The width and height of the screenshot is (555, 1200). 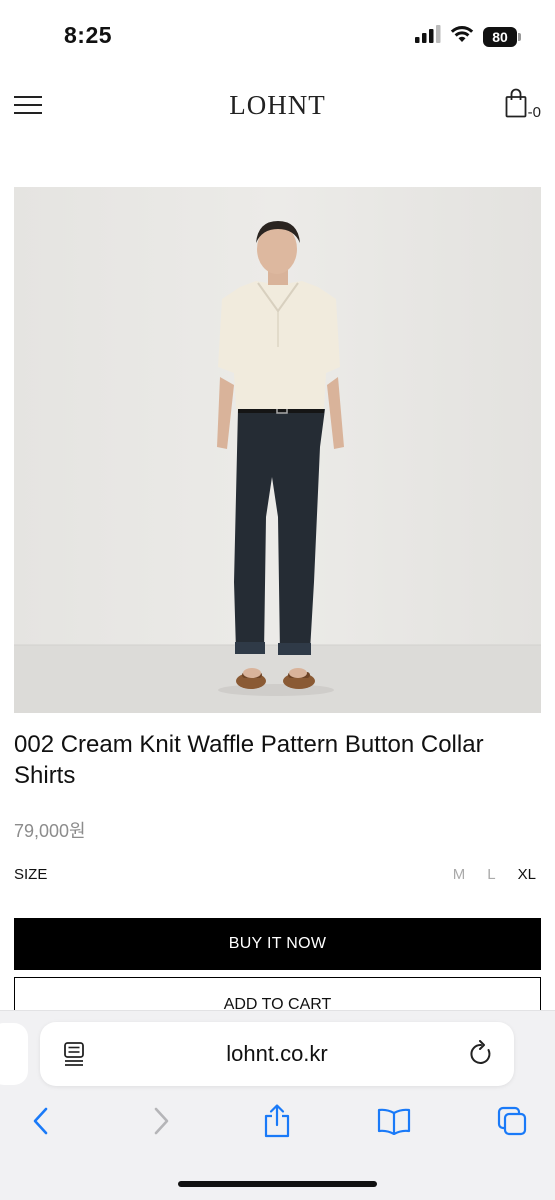 I want to click on share-icon, so click(x=277, y=1121).